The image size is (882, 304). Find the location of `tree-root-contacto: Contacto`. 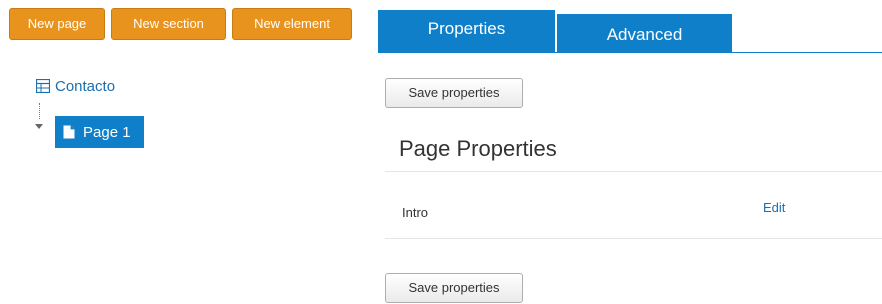

tree-root-contacto: Contacto is located at coordinates (75, 86).